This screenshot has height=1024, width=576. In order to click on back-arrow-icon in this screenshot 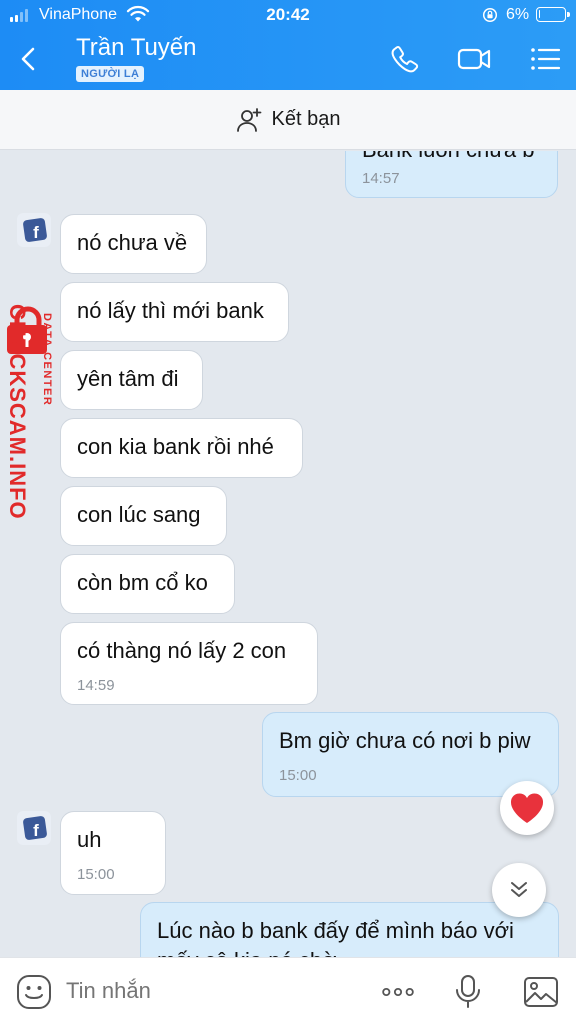, I will do `click(29, 59)`.